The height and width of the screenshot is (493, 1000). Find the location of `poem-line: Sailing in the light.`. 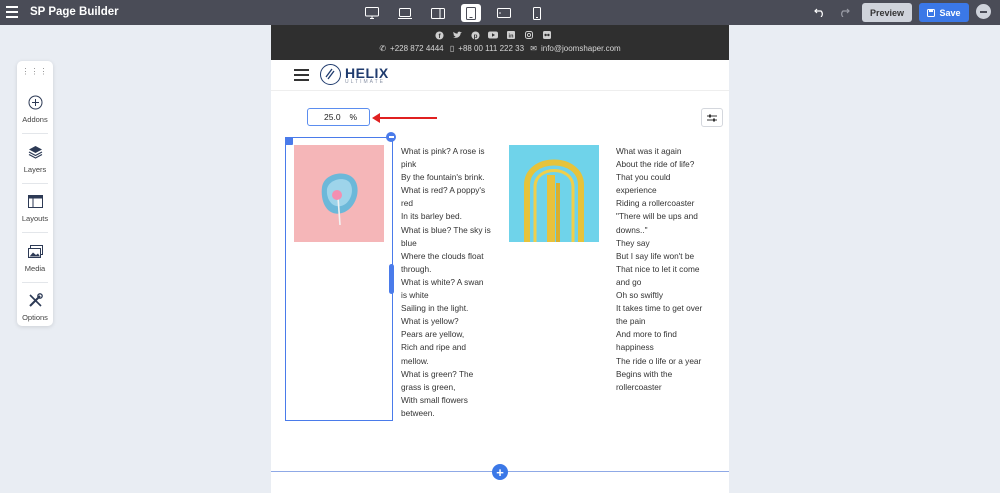

poem-line: Sailing in the light. is located at coordinates (435, 308).